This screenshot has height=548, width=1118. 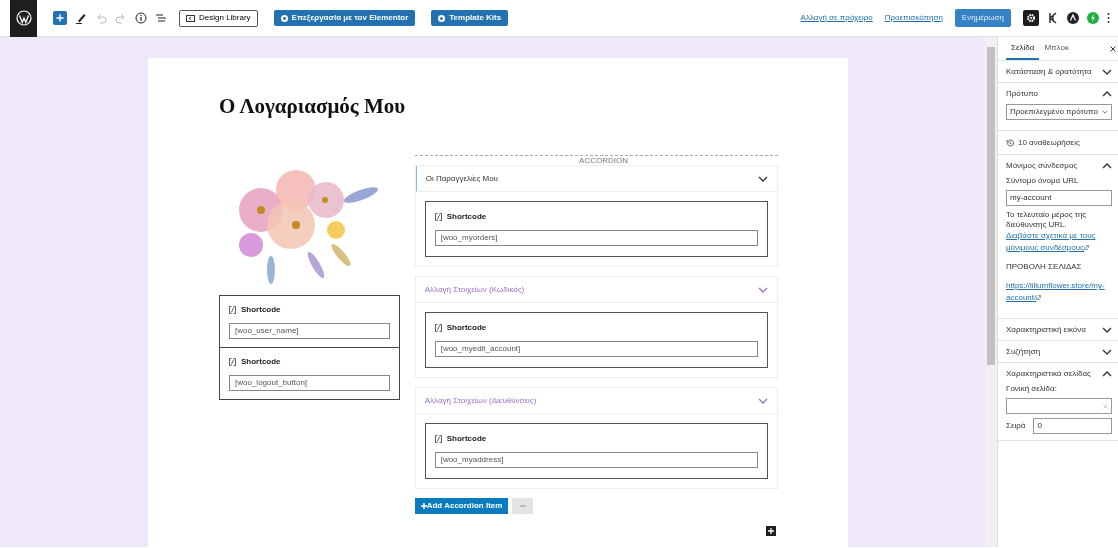 What do you see at coordinates (982, 18) in the screenshot?
I see `update-button: Ενημέρωση` at bounding box center [982, 18].